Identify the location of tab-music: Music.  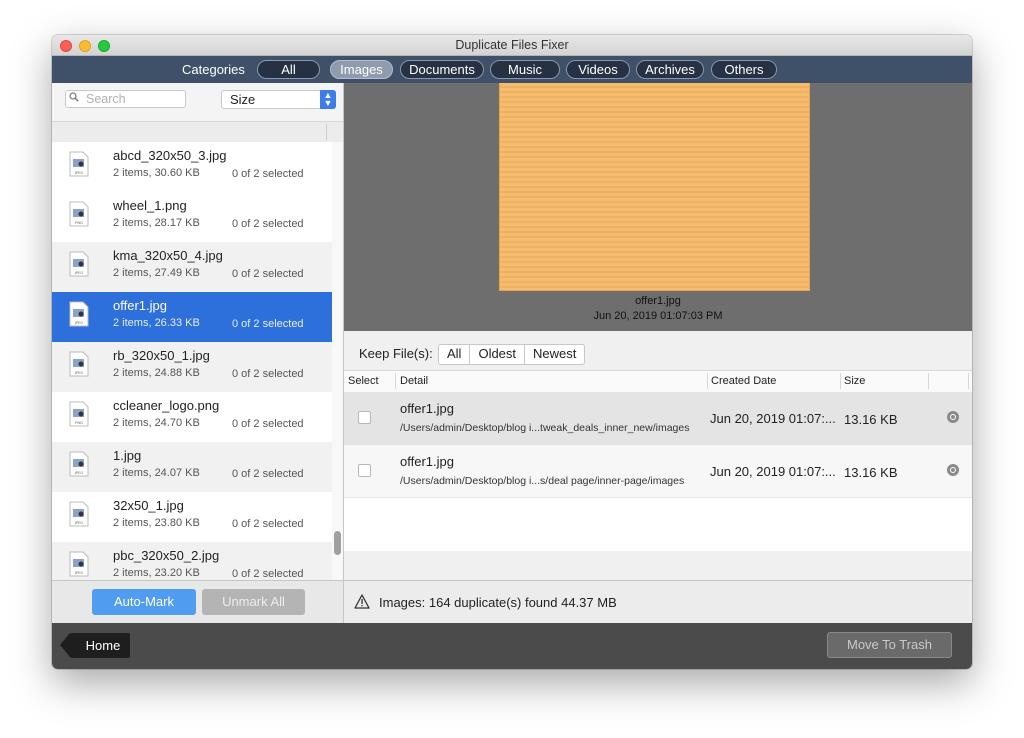
(525, 69).